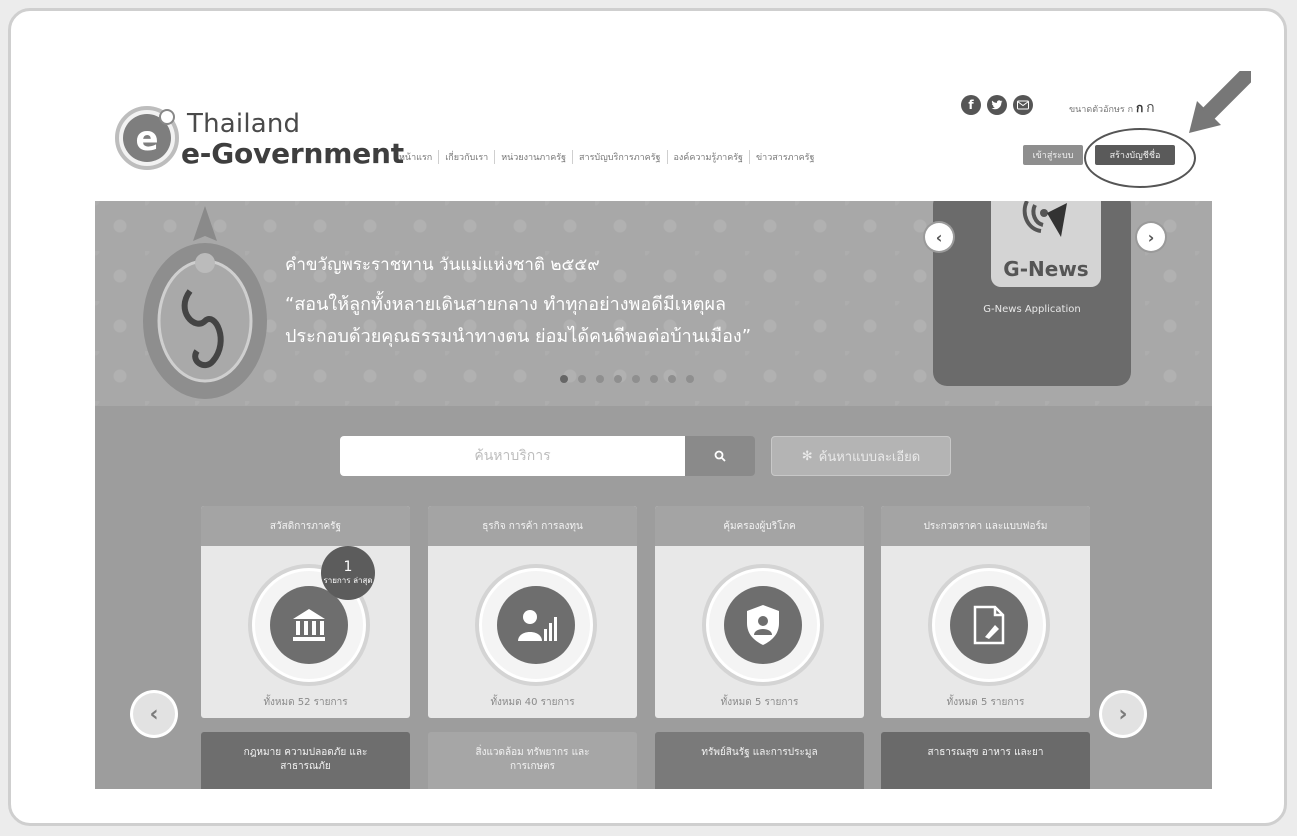 This screenshot has width=1297, height=836. I want to click on document-form-icon, so click(989, 625).